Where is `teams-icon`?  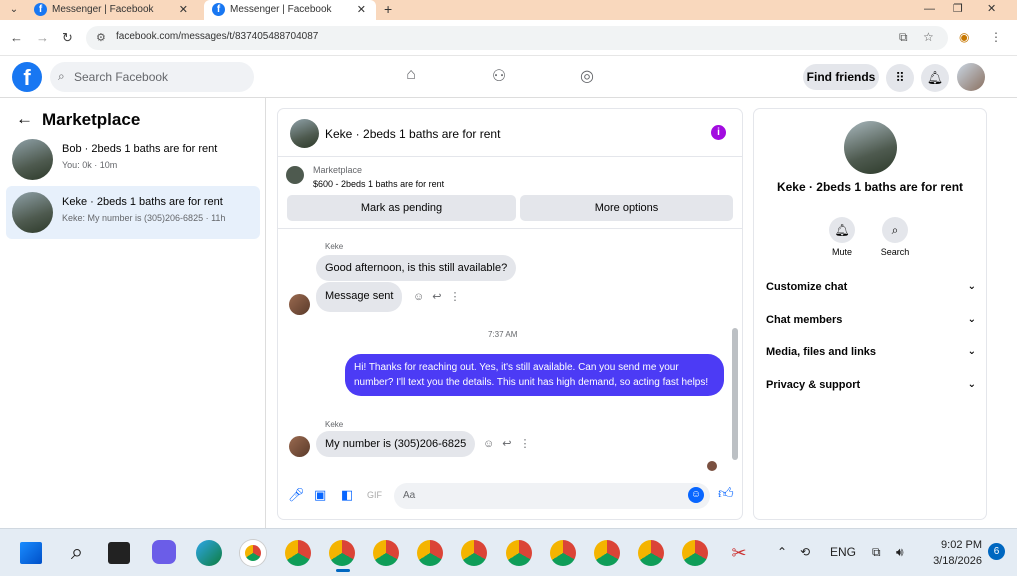 teams-icon is located at coordinates (164, 552).